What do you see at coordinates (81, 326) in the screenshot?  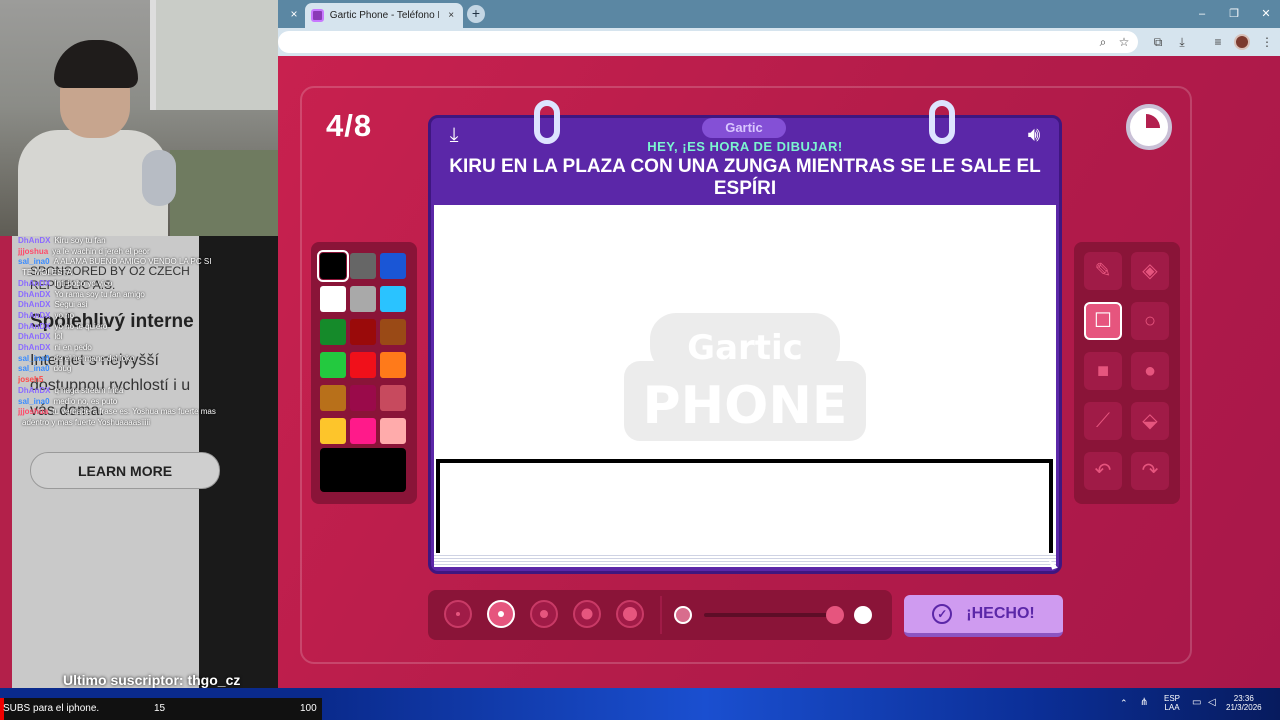 I see `chat-text: yo no te quiero` at bounding box center [81, 326].